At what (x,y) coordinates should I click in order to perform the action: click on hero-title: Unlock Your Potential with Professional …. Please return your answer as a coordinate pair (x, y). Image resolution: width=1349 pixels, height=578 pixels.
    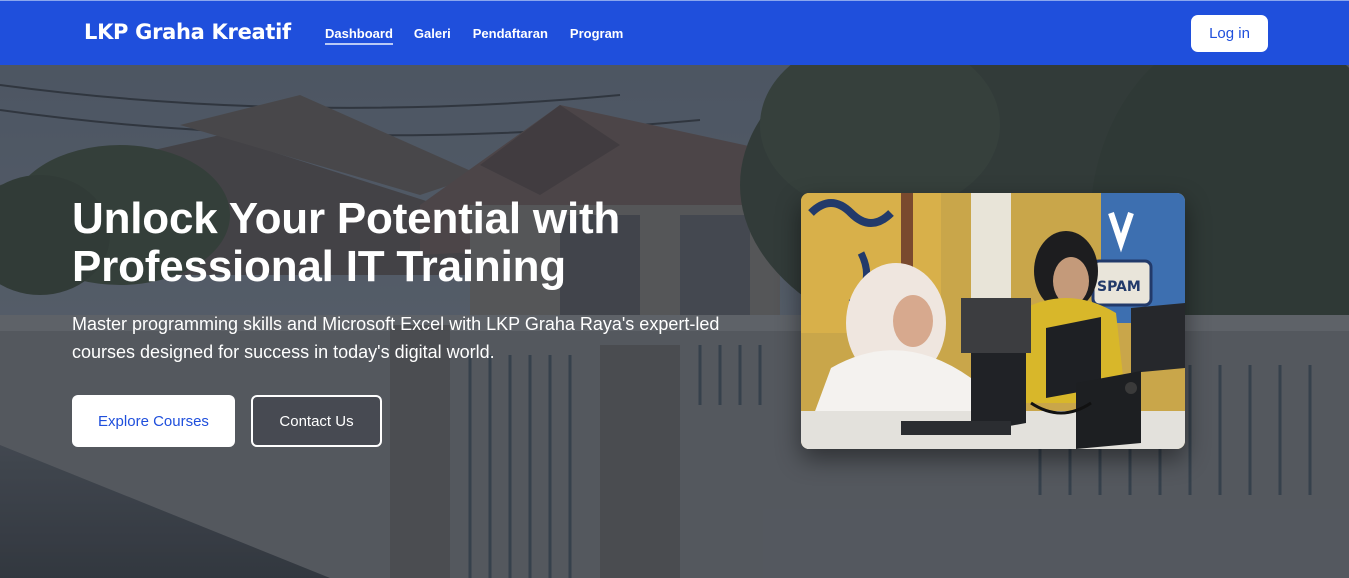
    Looking at the image, I should click on (346, 242).